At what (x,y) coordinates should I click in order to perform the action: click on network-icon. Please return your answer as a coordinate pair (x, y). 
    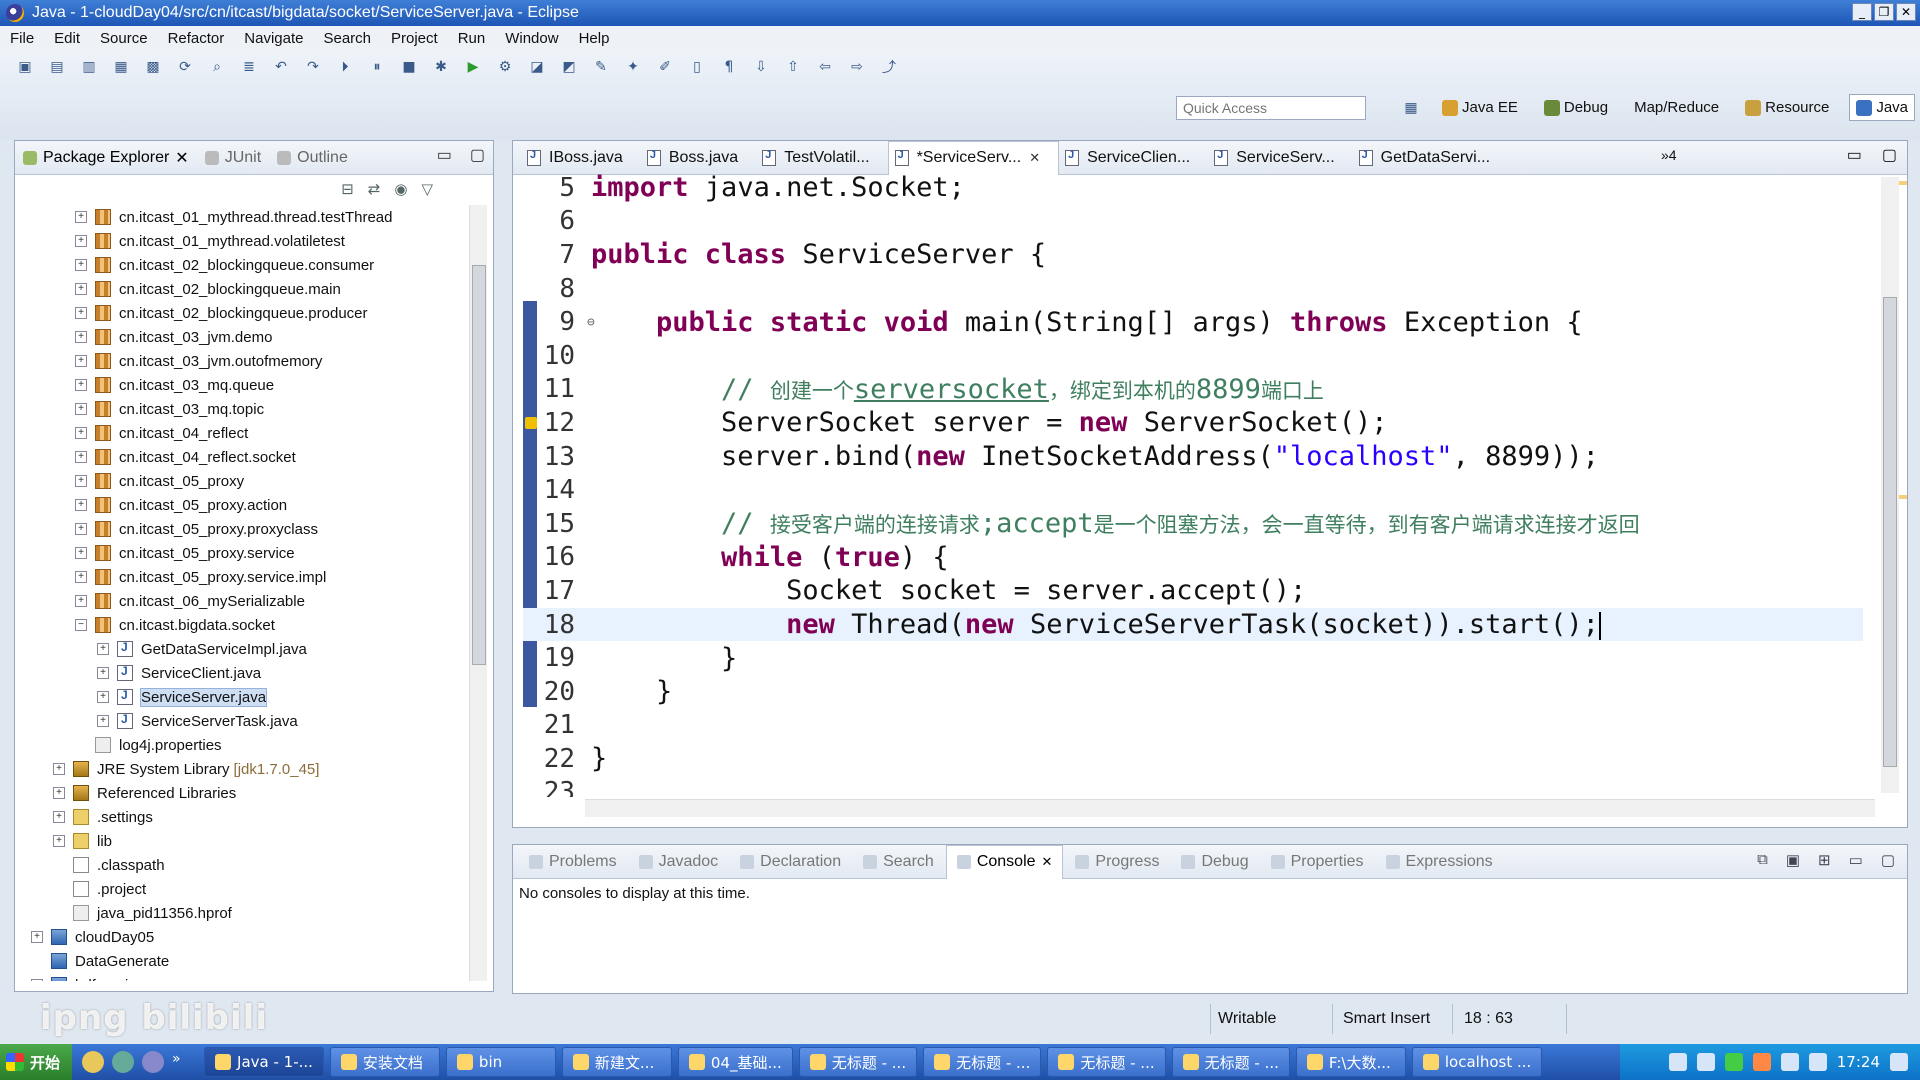
    Looking at the image, I should click on (1817, 1062).